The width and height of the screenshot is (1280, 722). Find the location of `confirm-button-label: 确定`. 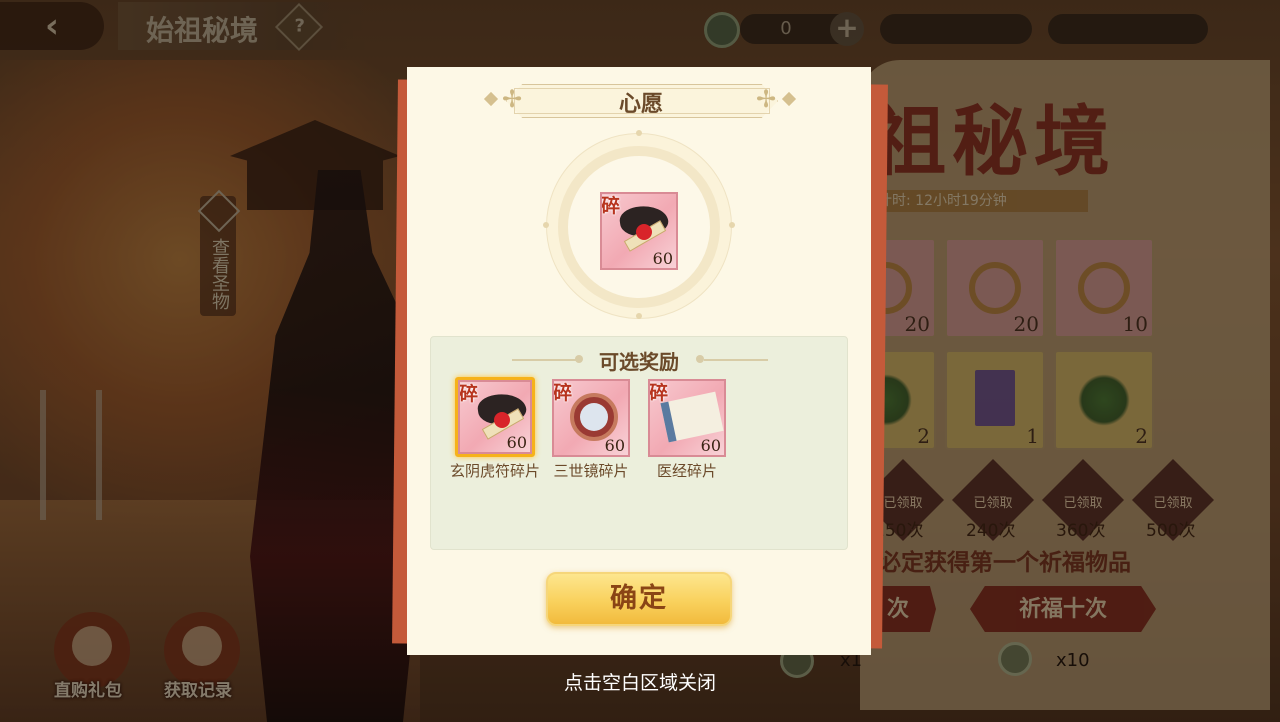

confirm-button-label: 确定 is located at coordinates (639, 598).